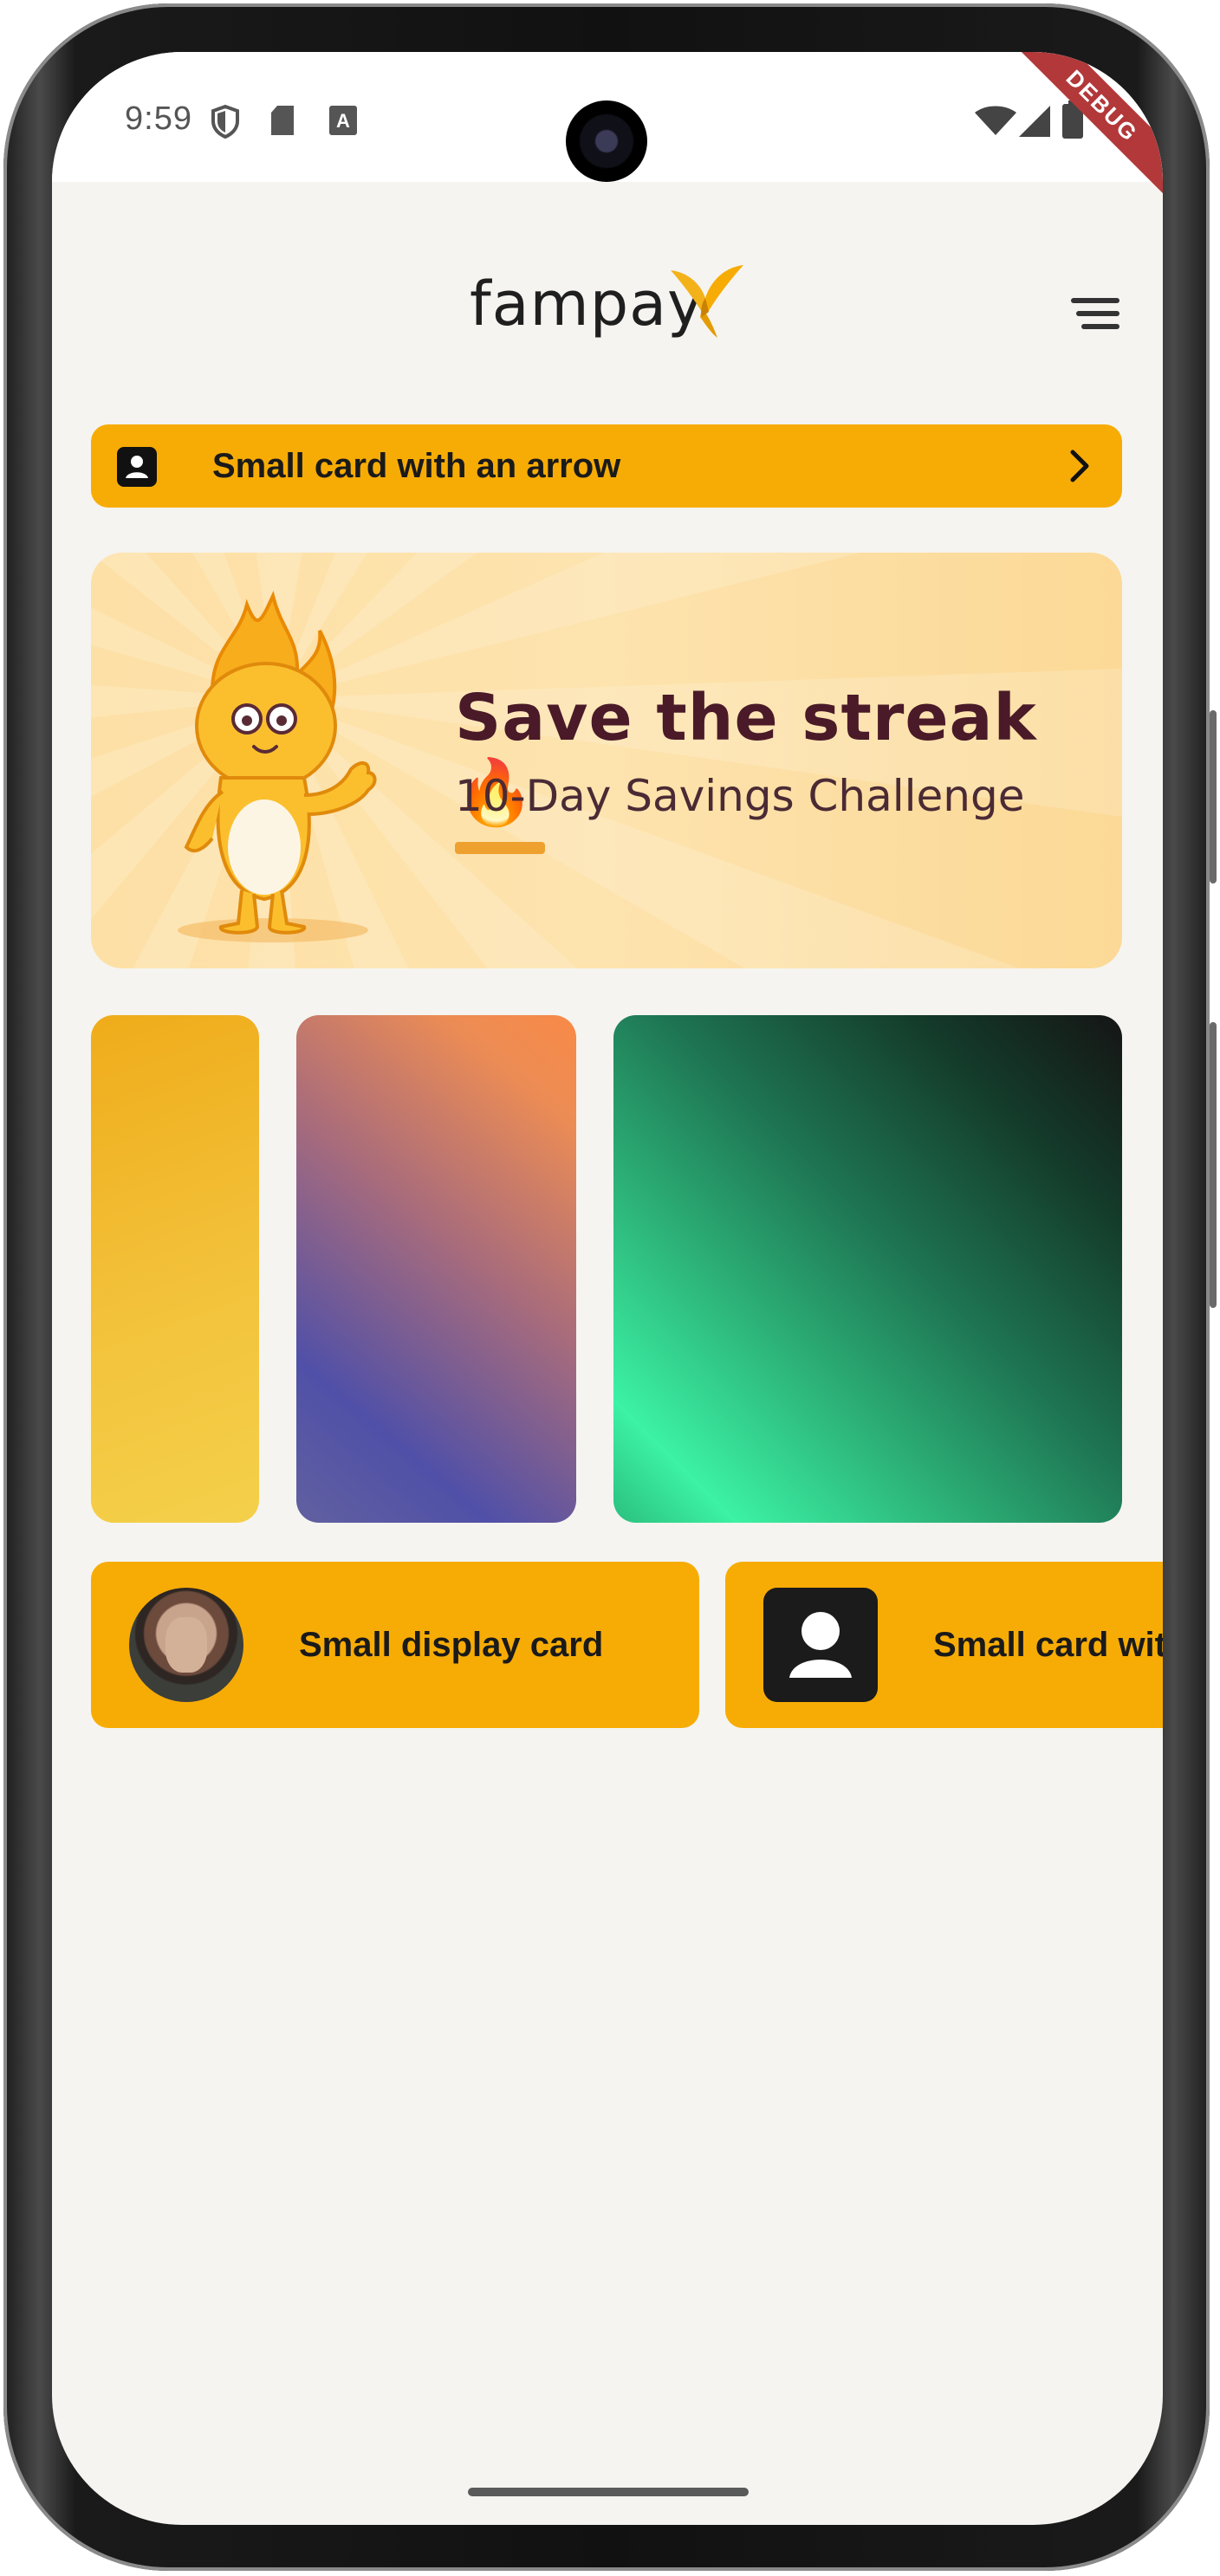 This screenshot has height=2576, width=1220. Describe the element at coordinates (186, 1645) in the screenshot. I see `avatar-photo` at that location.